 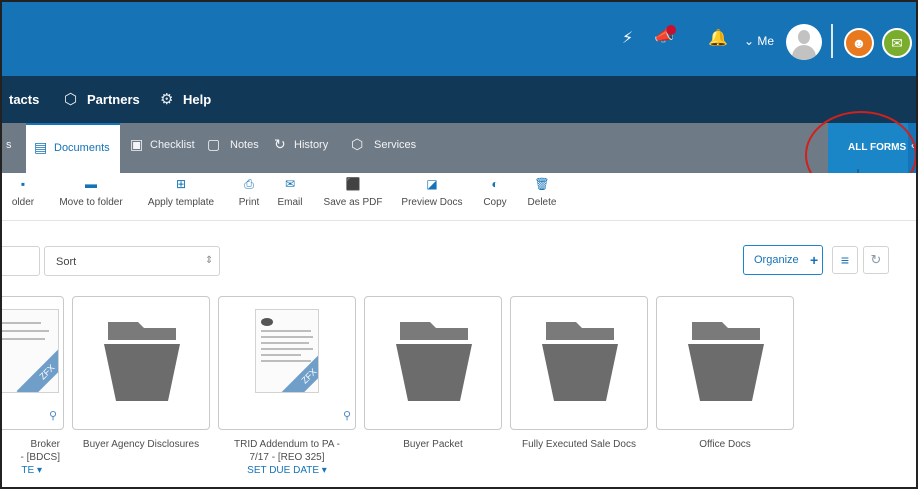 I want to click on partners-icon: ⬡, so click(x=70, y=99).